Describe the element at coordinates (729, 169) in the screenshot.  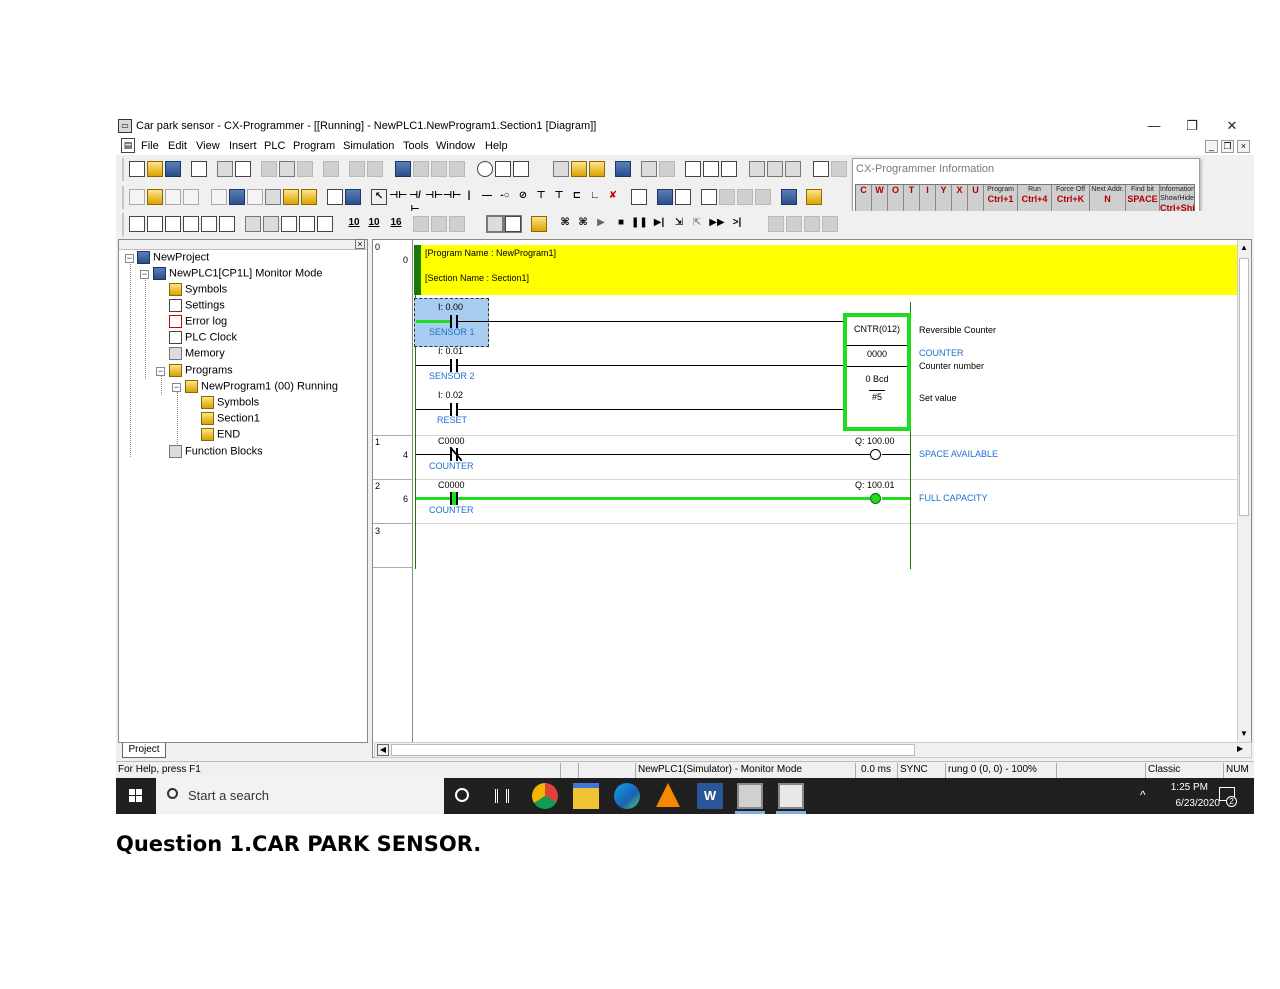
I see `data-trace-icon` at that location.